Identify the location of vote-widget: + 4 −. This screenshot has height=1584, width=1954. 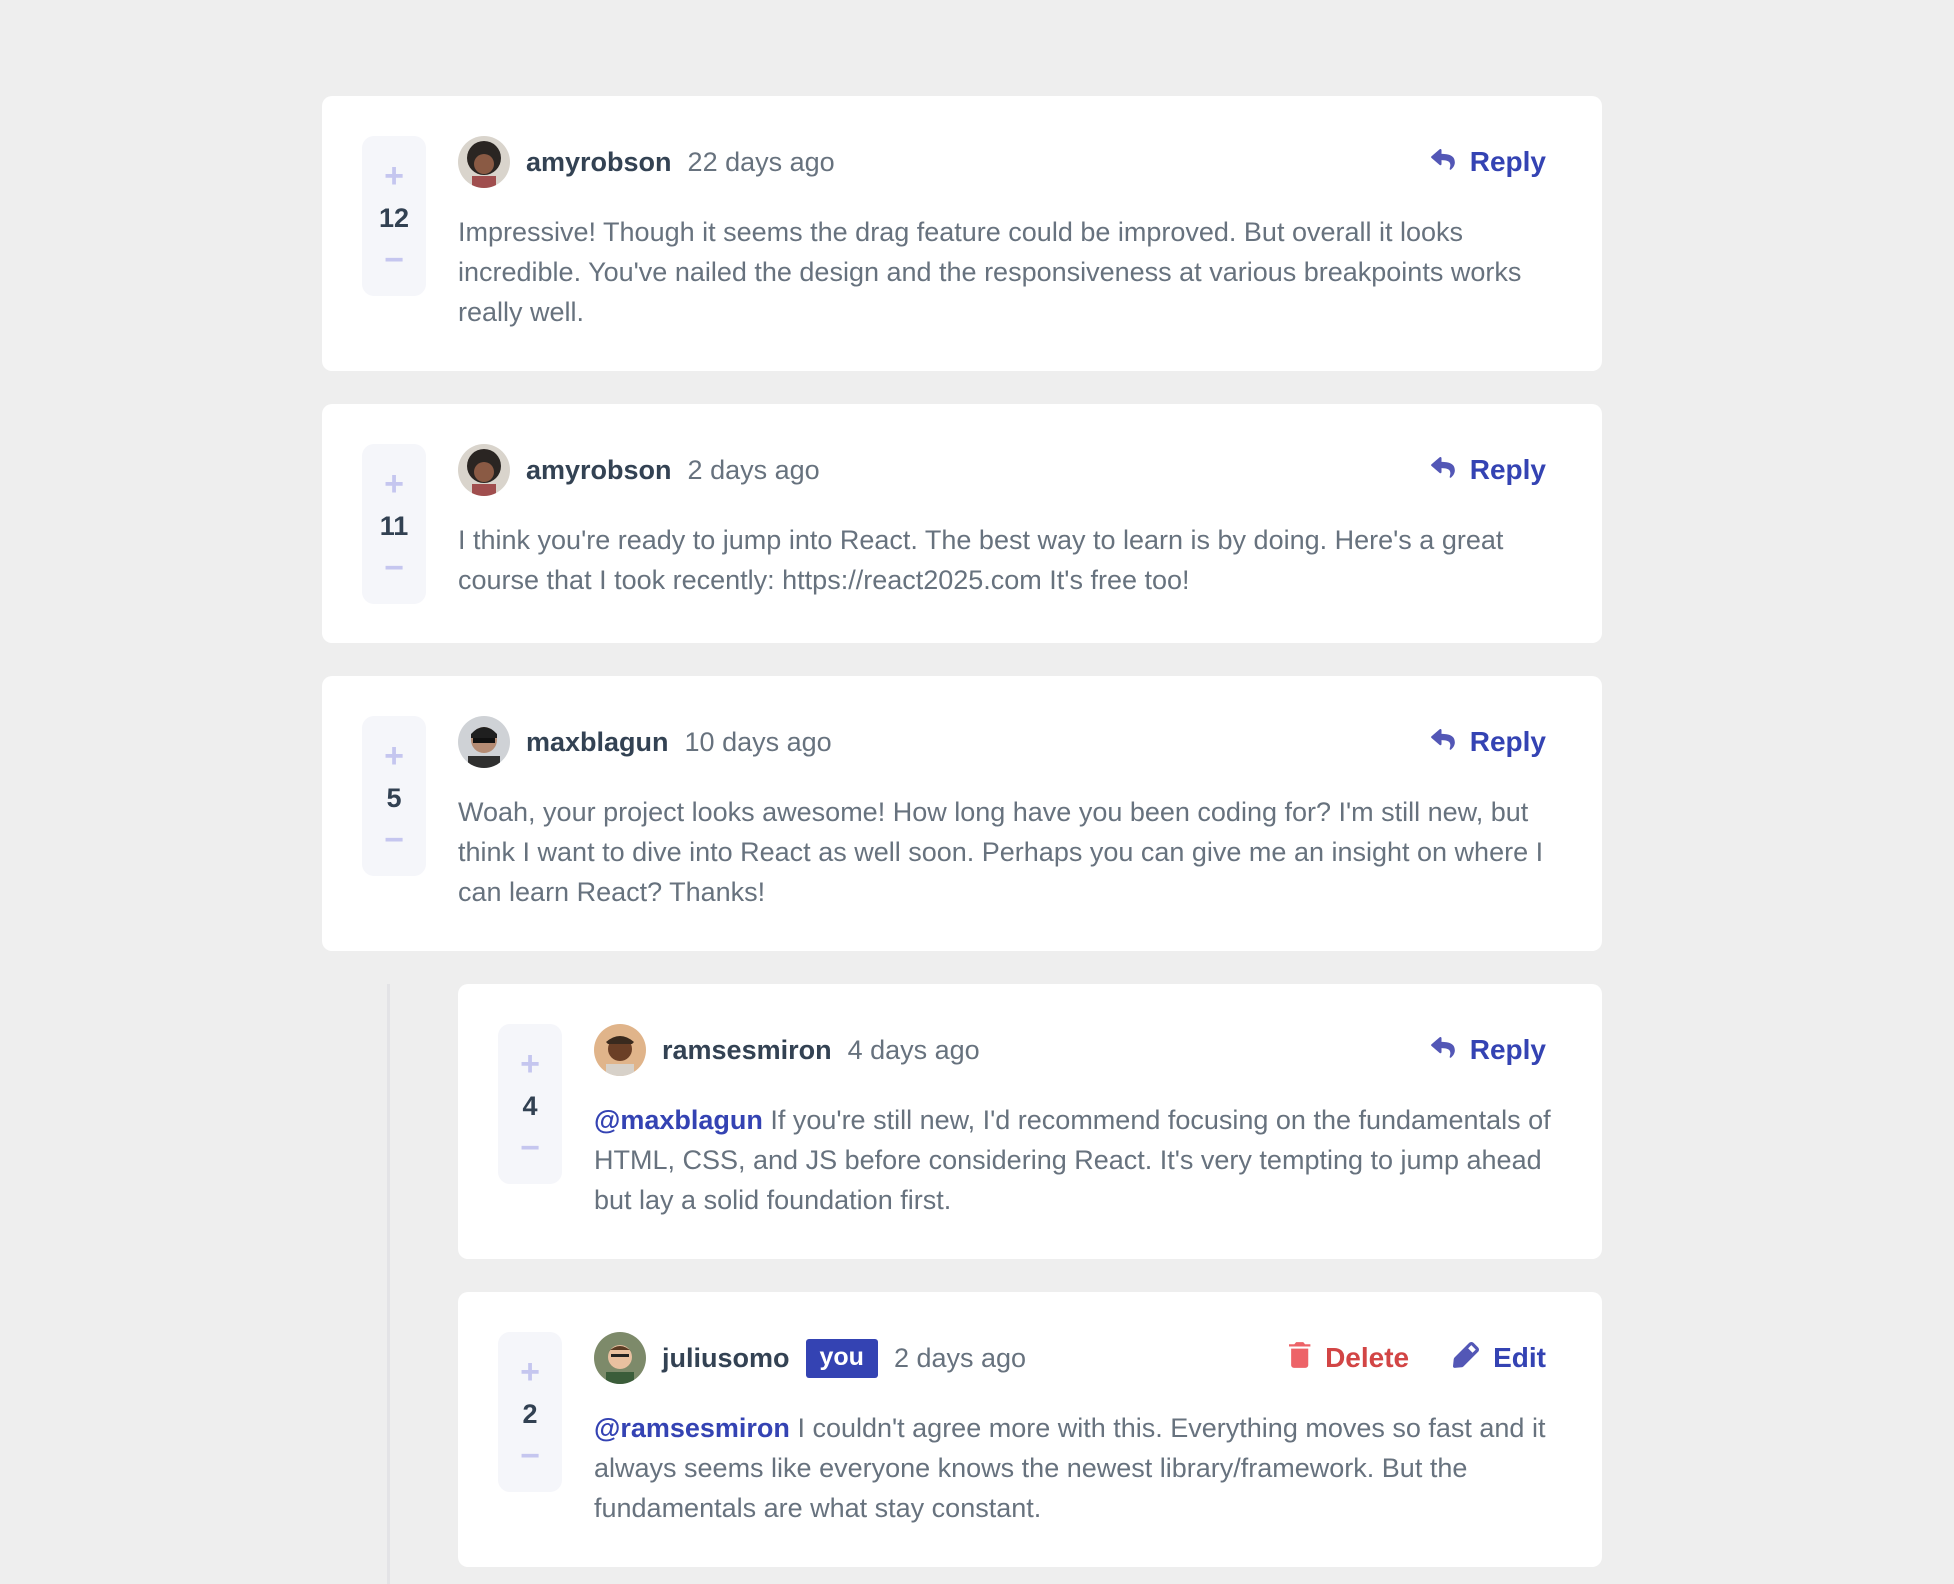
(530, 1104).